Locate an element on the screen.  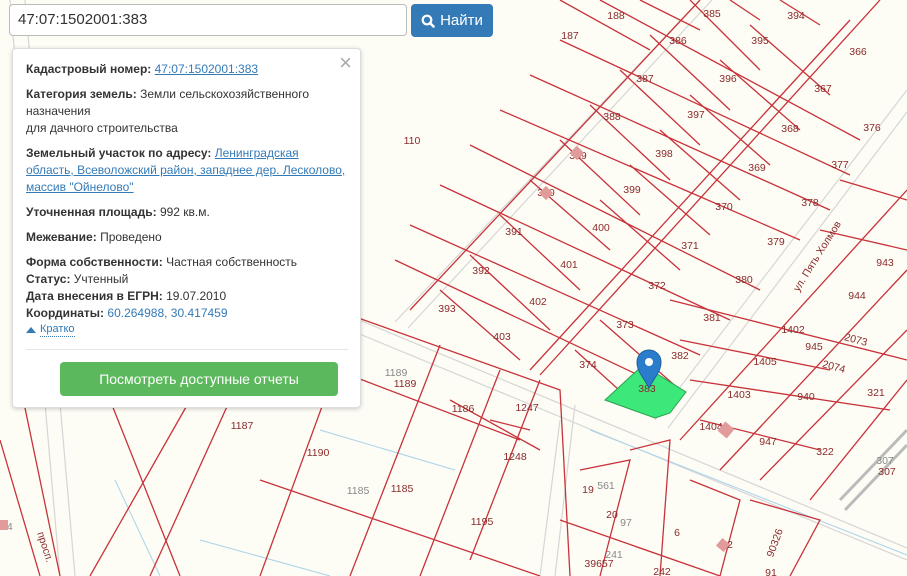
coords-label: Координаты: is located at coordinates (65, 313).